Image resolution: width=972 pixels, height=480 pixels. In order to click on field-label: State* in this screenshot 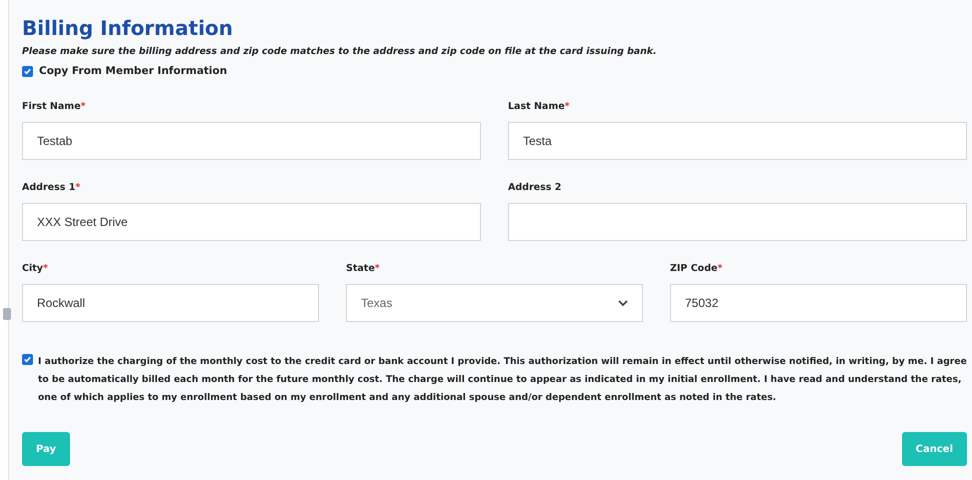, I will do `click(363, 269)`.